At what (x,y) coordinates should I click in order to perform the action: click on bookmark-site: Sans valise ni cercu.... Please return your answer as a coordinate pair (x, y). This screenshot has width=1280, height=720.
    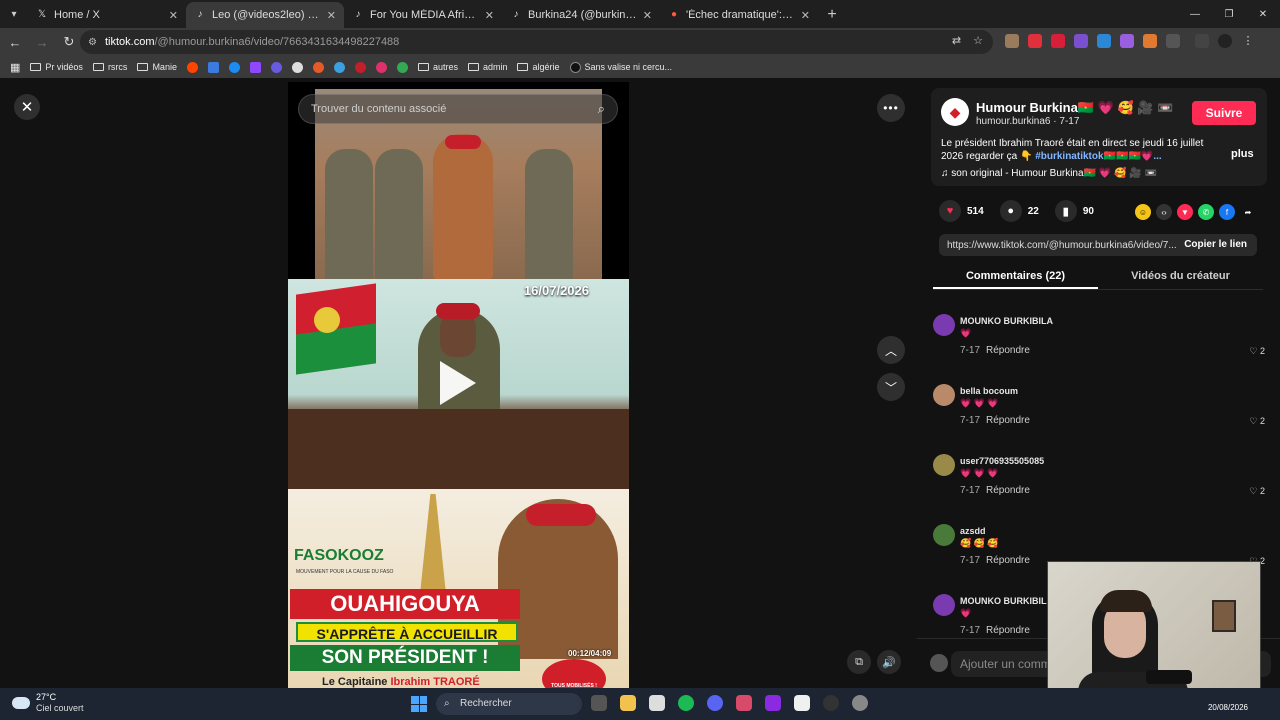
    Looking at the image, I should click on (620, 67).